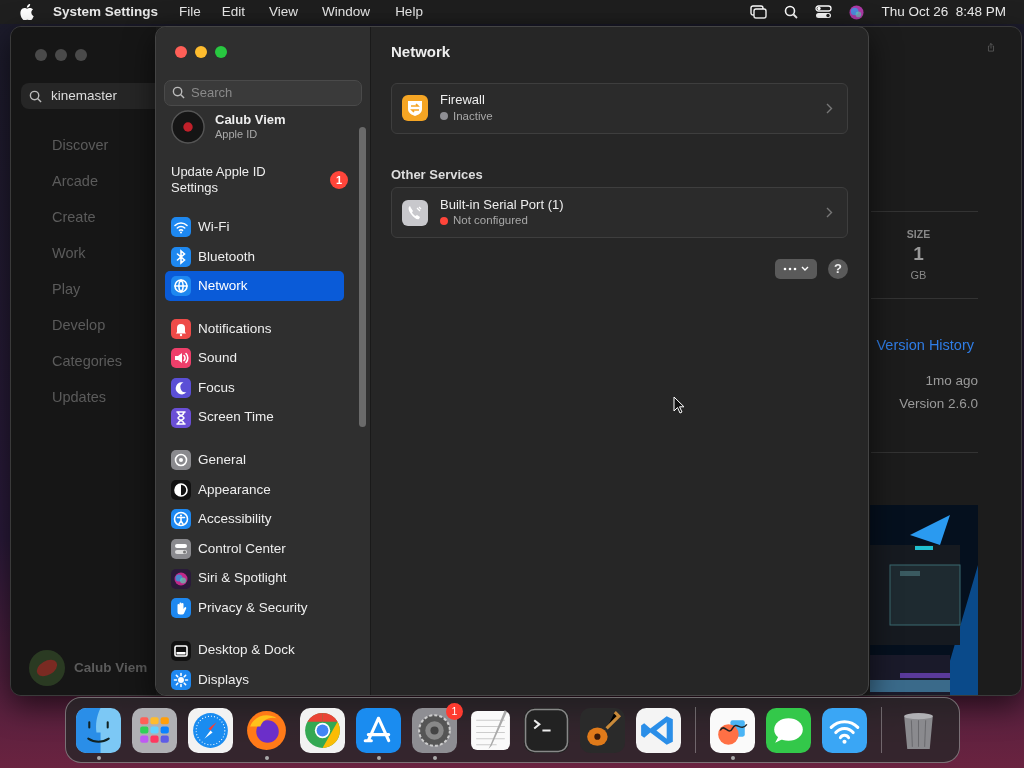 Image resolution: width=1024 pixels, height=768 pixels. Describe the element at coordinates (943, 12) in the screenshot. I see `clock: Thu Oct 26 8:48 PM` at that location.